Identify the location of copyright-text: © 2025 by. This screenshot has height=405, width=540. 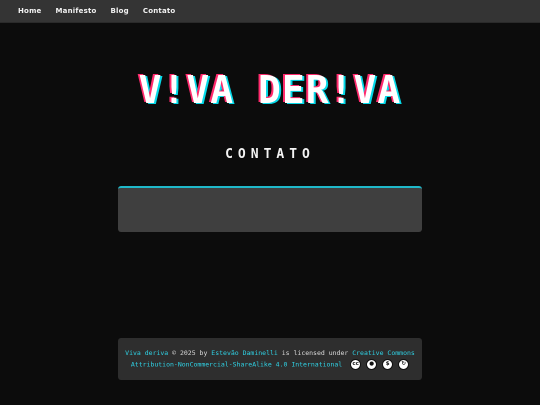
(190, 353).